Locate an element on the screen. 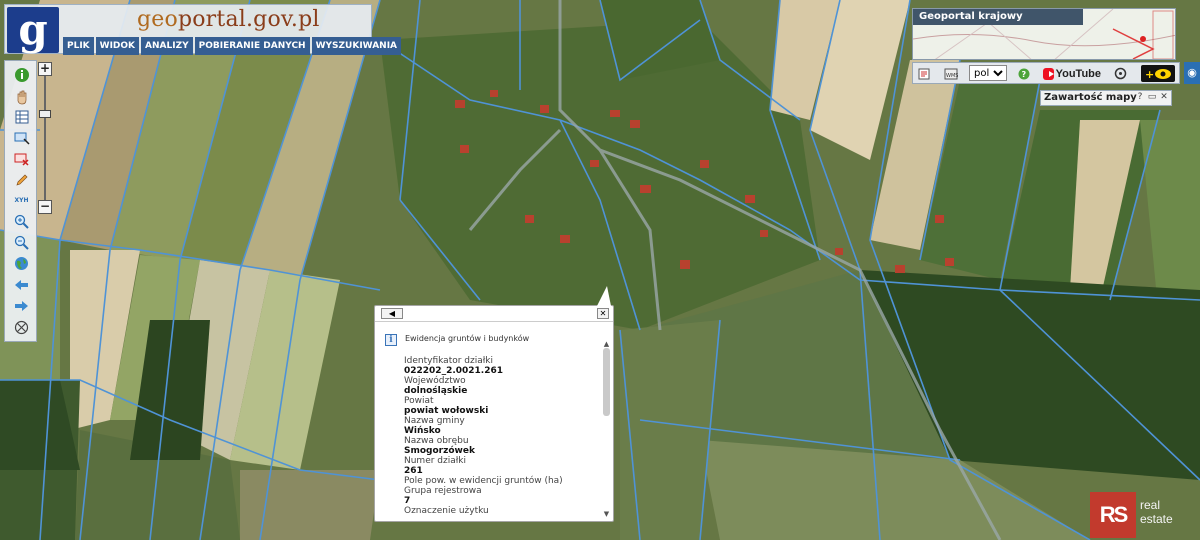 The width and height of the screenshot is (1200, 540). field-value: Smogorzówek is located at coordinates (439, 451).